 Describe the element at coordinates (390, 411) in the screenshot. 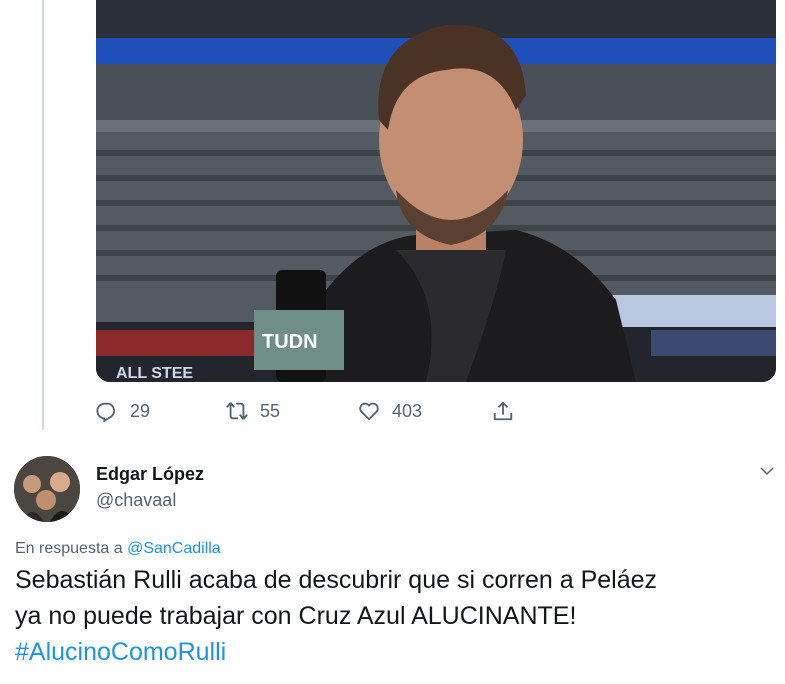

I see `like-button: 403` at that location.